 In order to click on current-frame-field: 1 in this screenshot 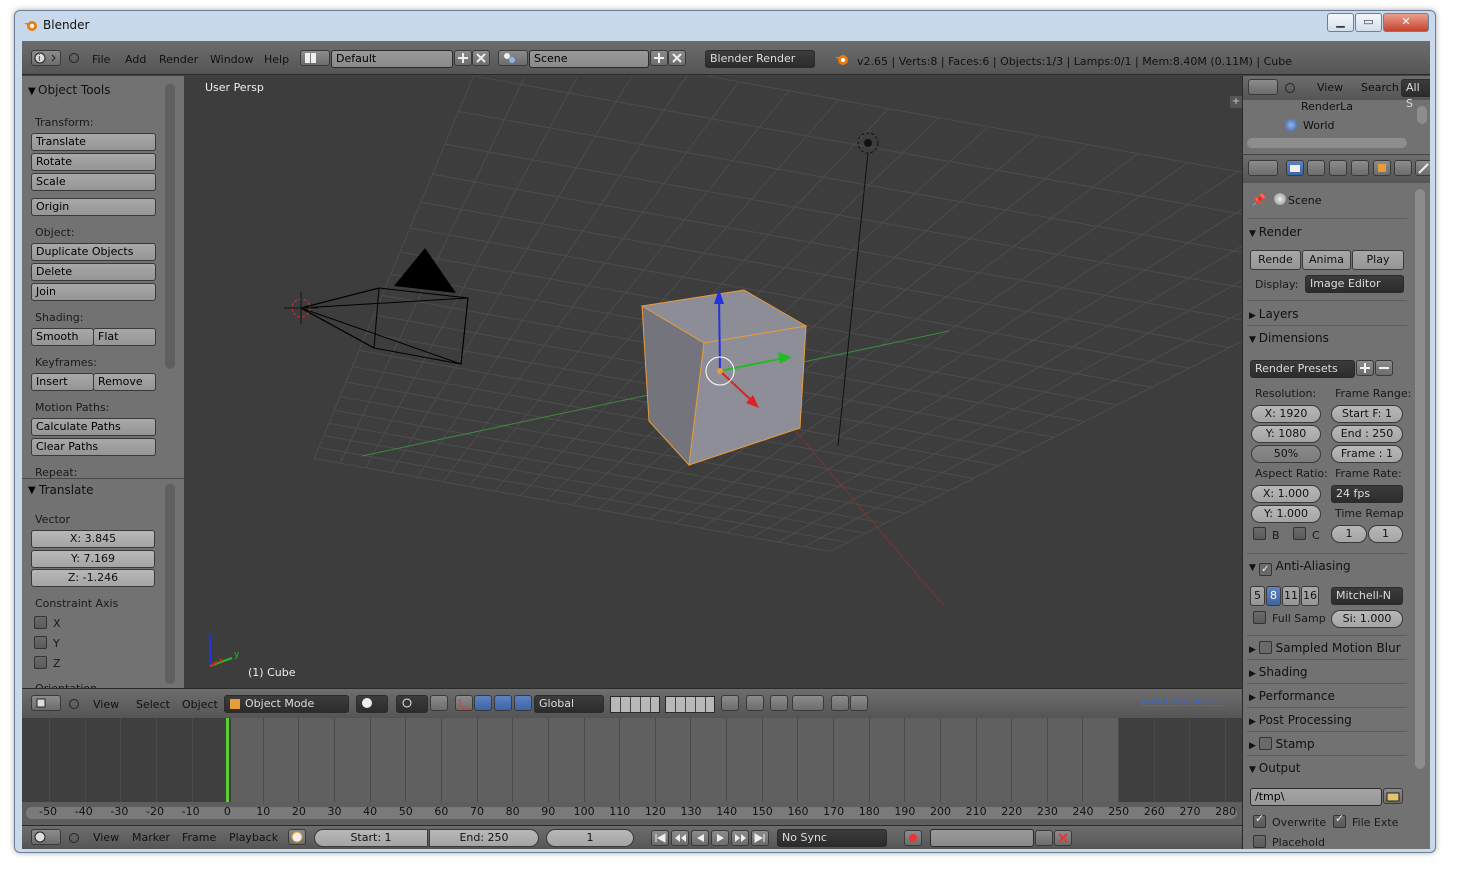, I will do `click(590, 838)`.